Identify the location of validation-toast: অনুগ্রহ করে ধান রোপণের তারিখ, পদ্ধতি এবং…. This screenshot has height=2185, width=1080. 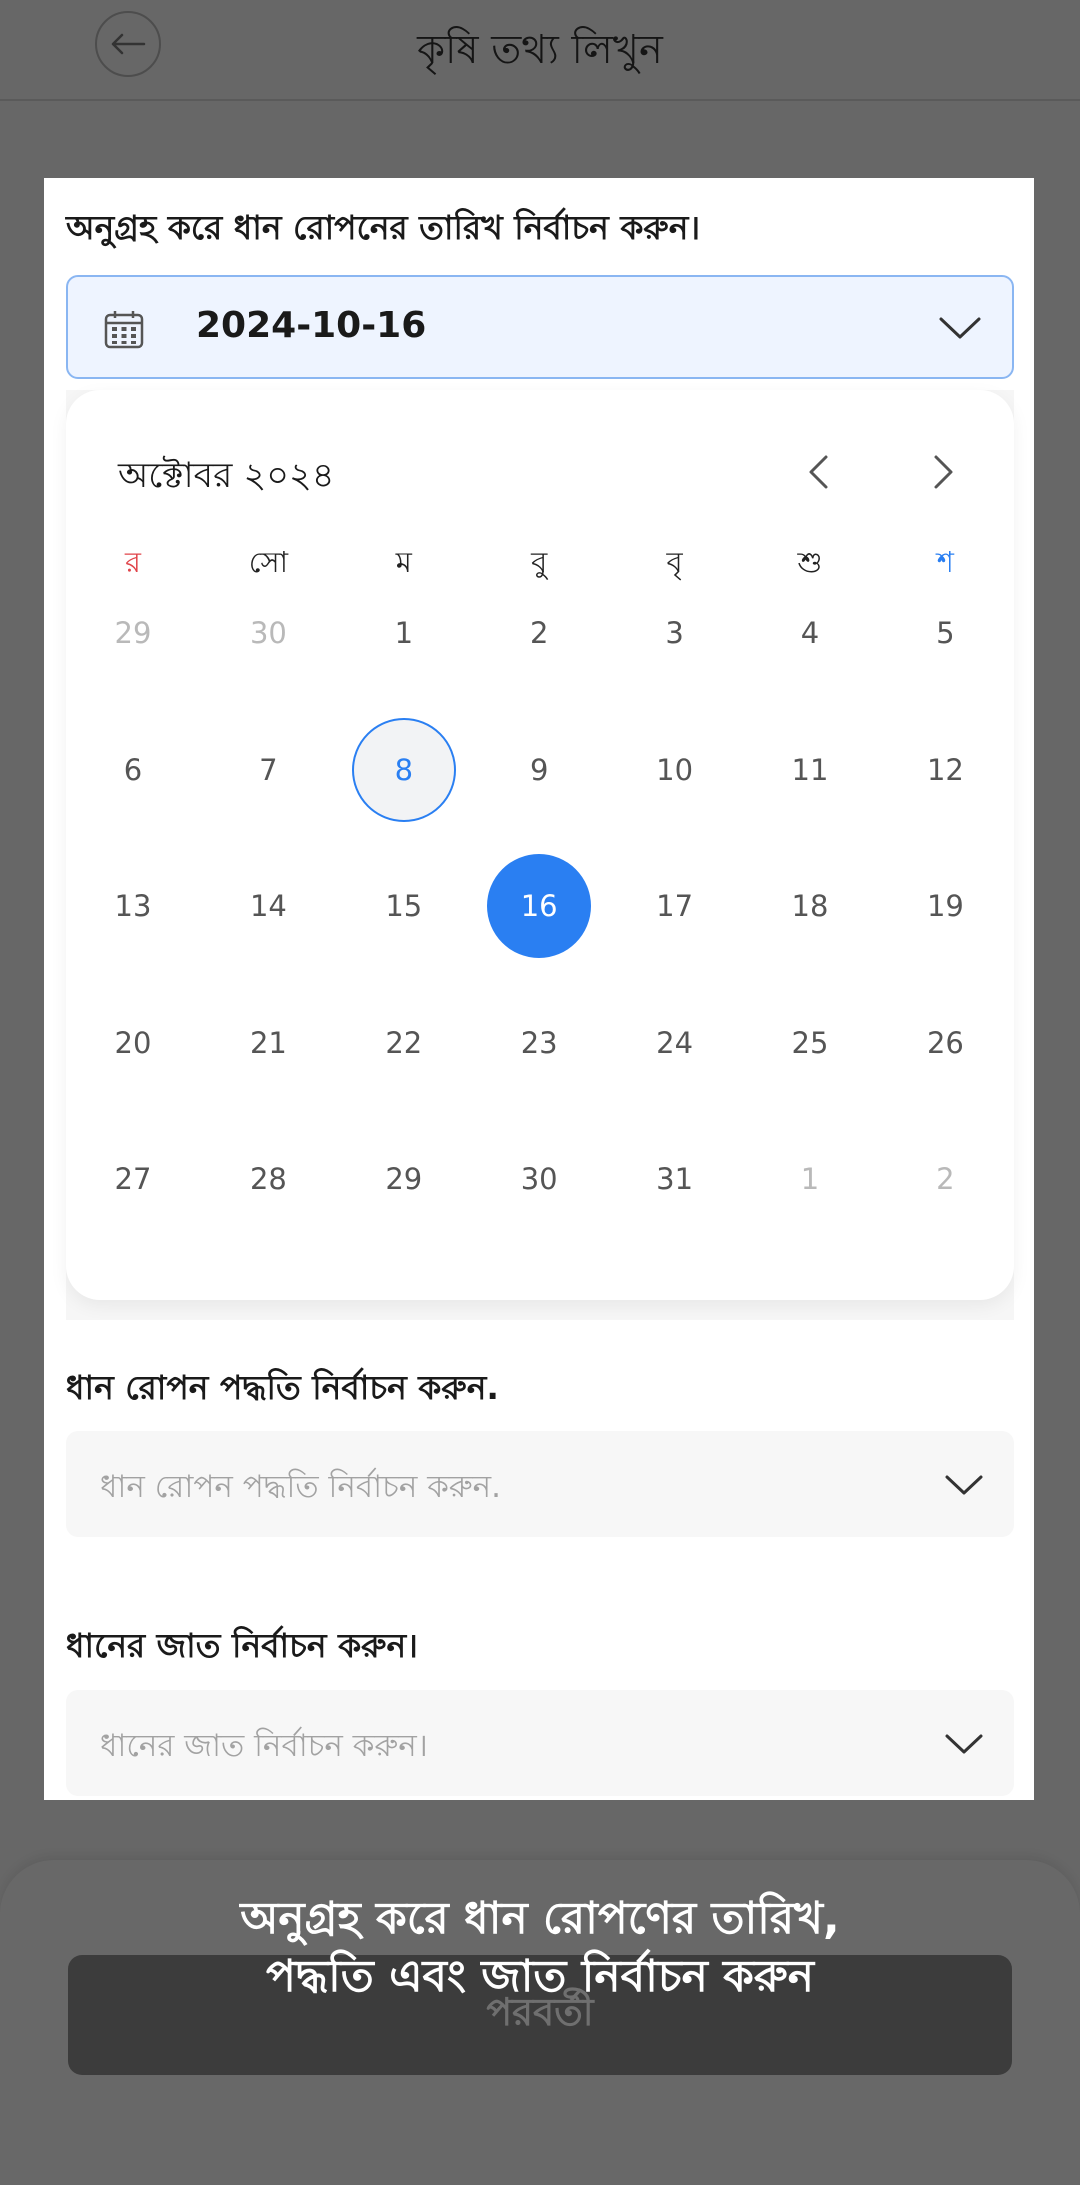
(540, 1948).